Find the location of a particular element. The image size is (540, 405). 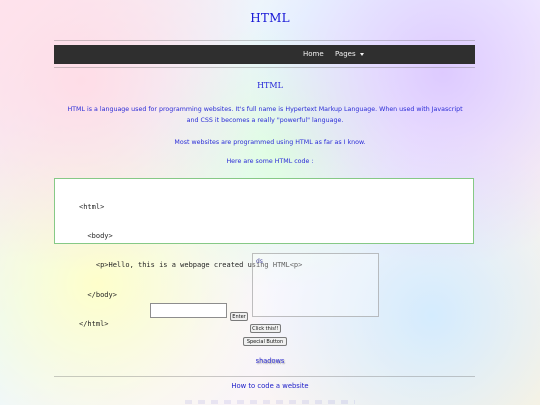

nav-pages-dropdown: Pages is located at coordinates (349, 54).